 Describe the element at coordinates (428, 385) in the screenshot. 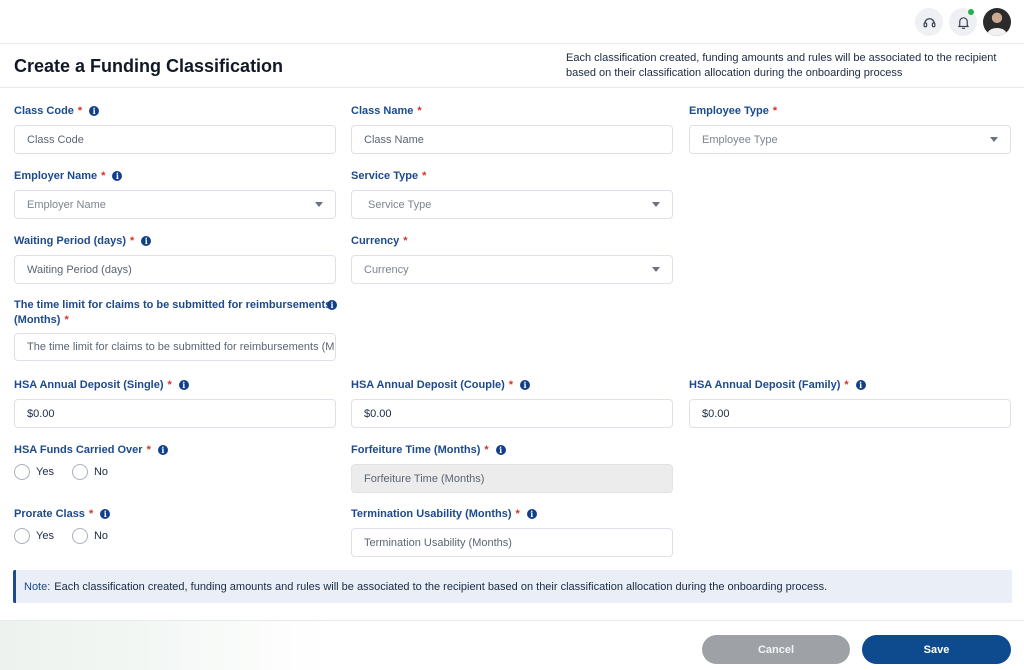

I see `hsa-couple-label: HSA Annual Deposit (Couple)` at that location.